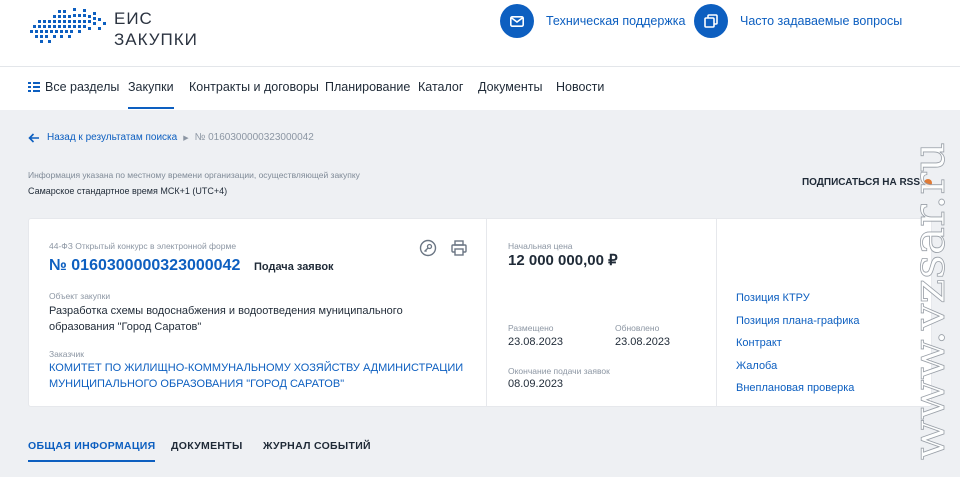 The width and height of the screenshot is (960, 477). Describe the element at coordinates (637, 328) in the screenshot. I see `updated-label: Обновлено` at that location.